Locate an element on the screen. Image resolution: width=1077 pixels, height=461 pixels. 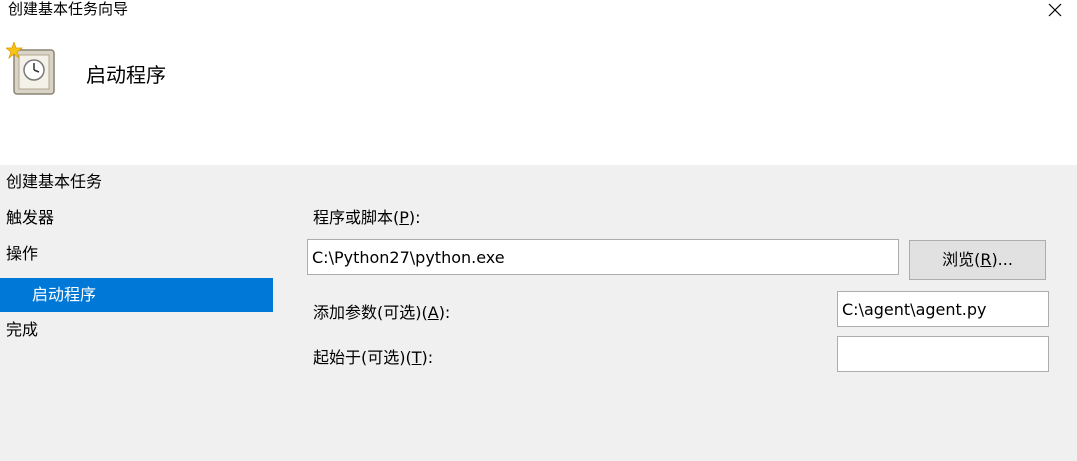
close-button is located at coordinates (1055, 10).